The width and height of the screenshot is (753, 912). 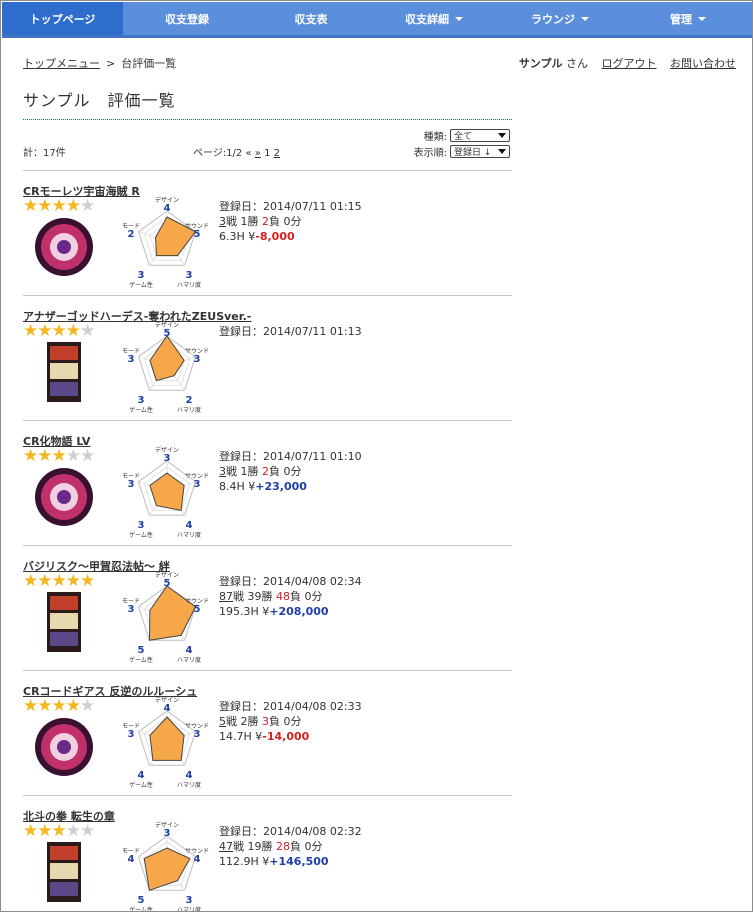 What do you see at coordinates (311, 18) in the screenshot?
I see `nav-income-table: 収支表` at bounding box center [311, 18].